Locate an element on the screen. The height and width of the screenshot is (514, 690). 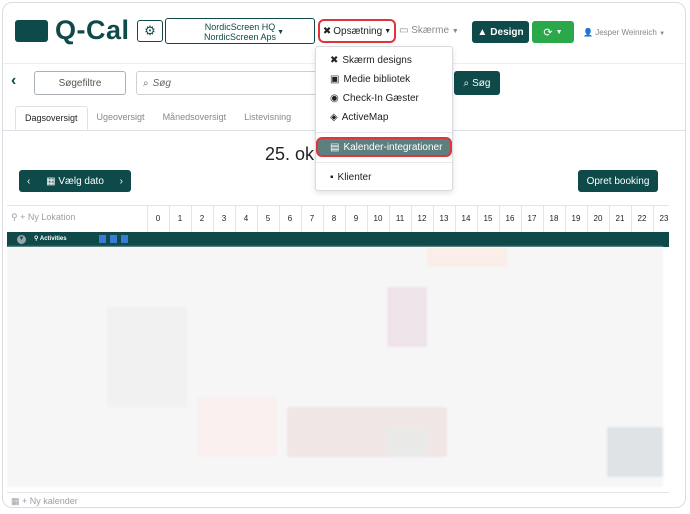
hour-label: 5 is located at coordinates (268, 218).